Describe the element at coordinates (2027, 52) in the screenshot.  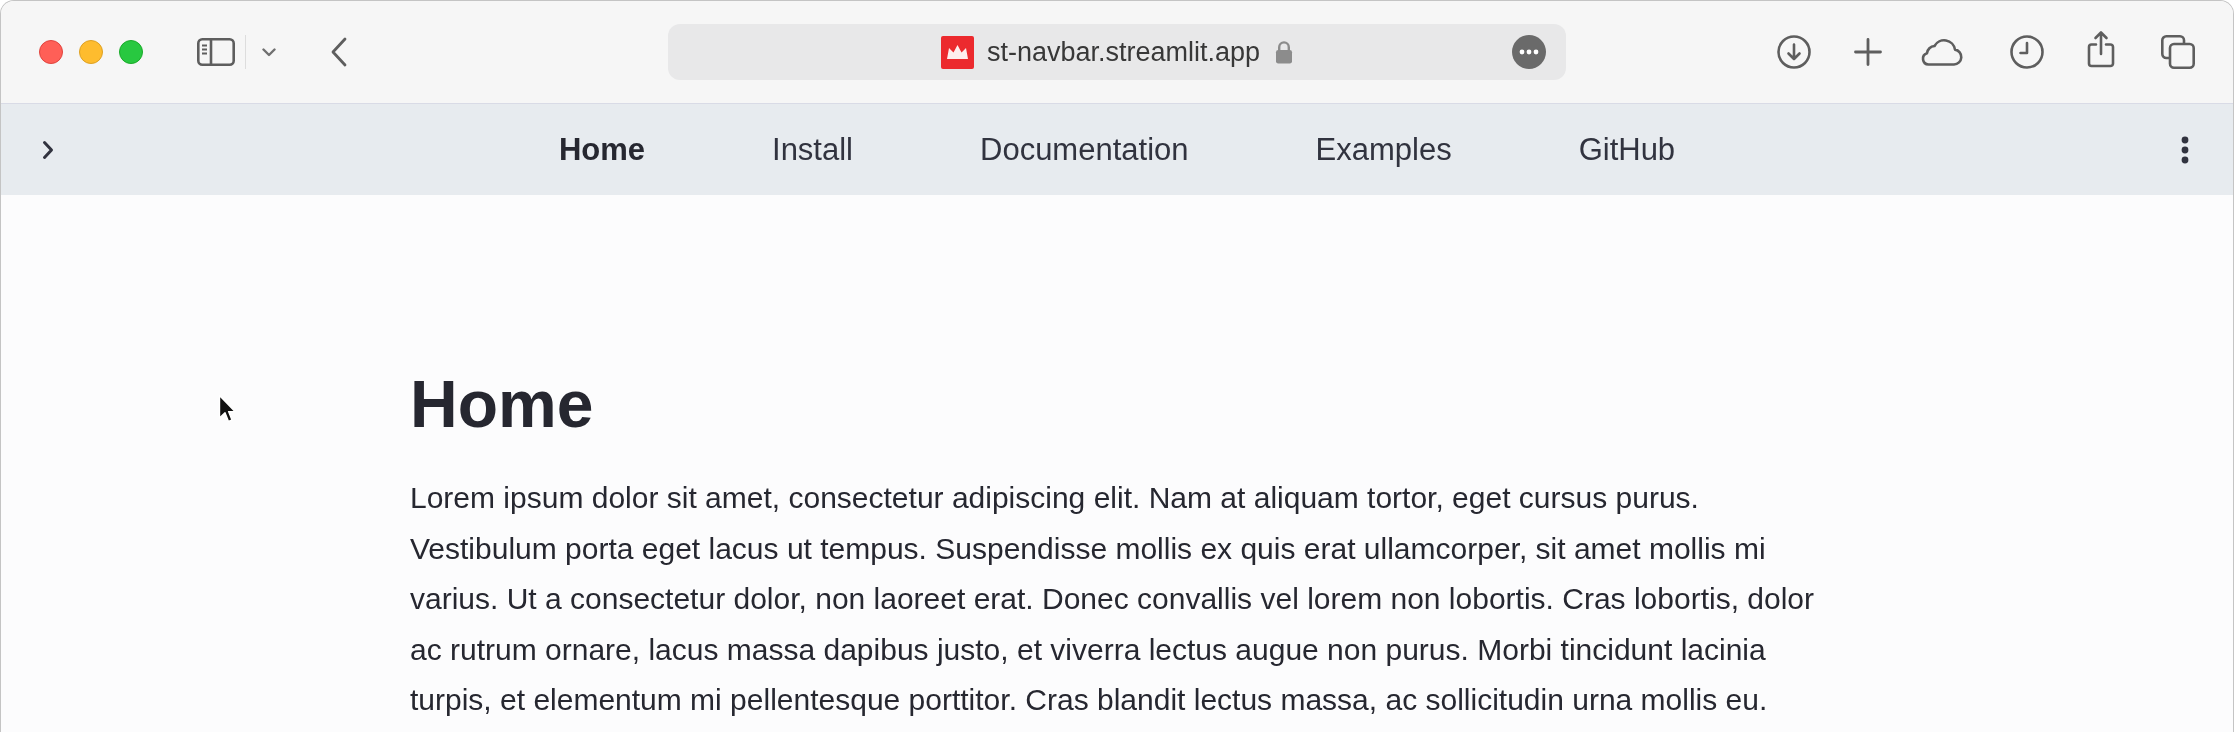
I see `clock-icon` at that location.